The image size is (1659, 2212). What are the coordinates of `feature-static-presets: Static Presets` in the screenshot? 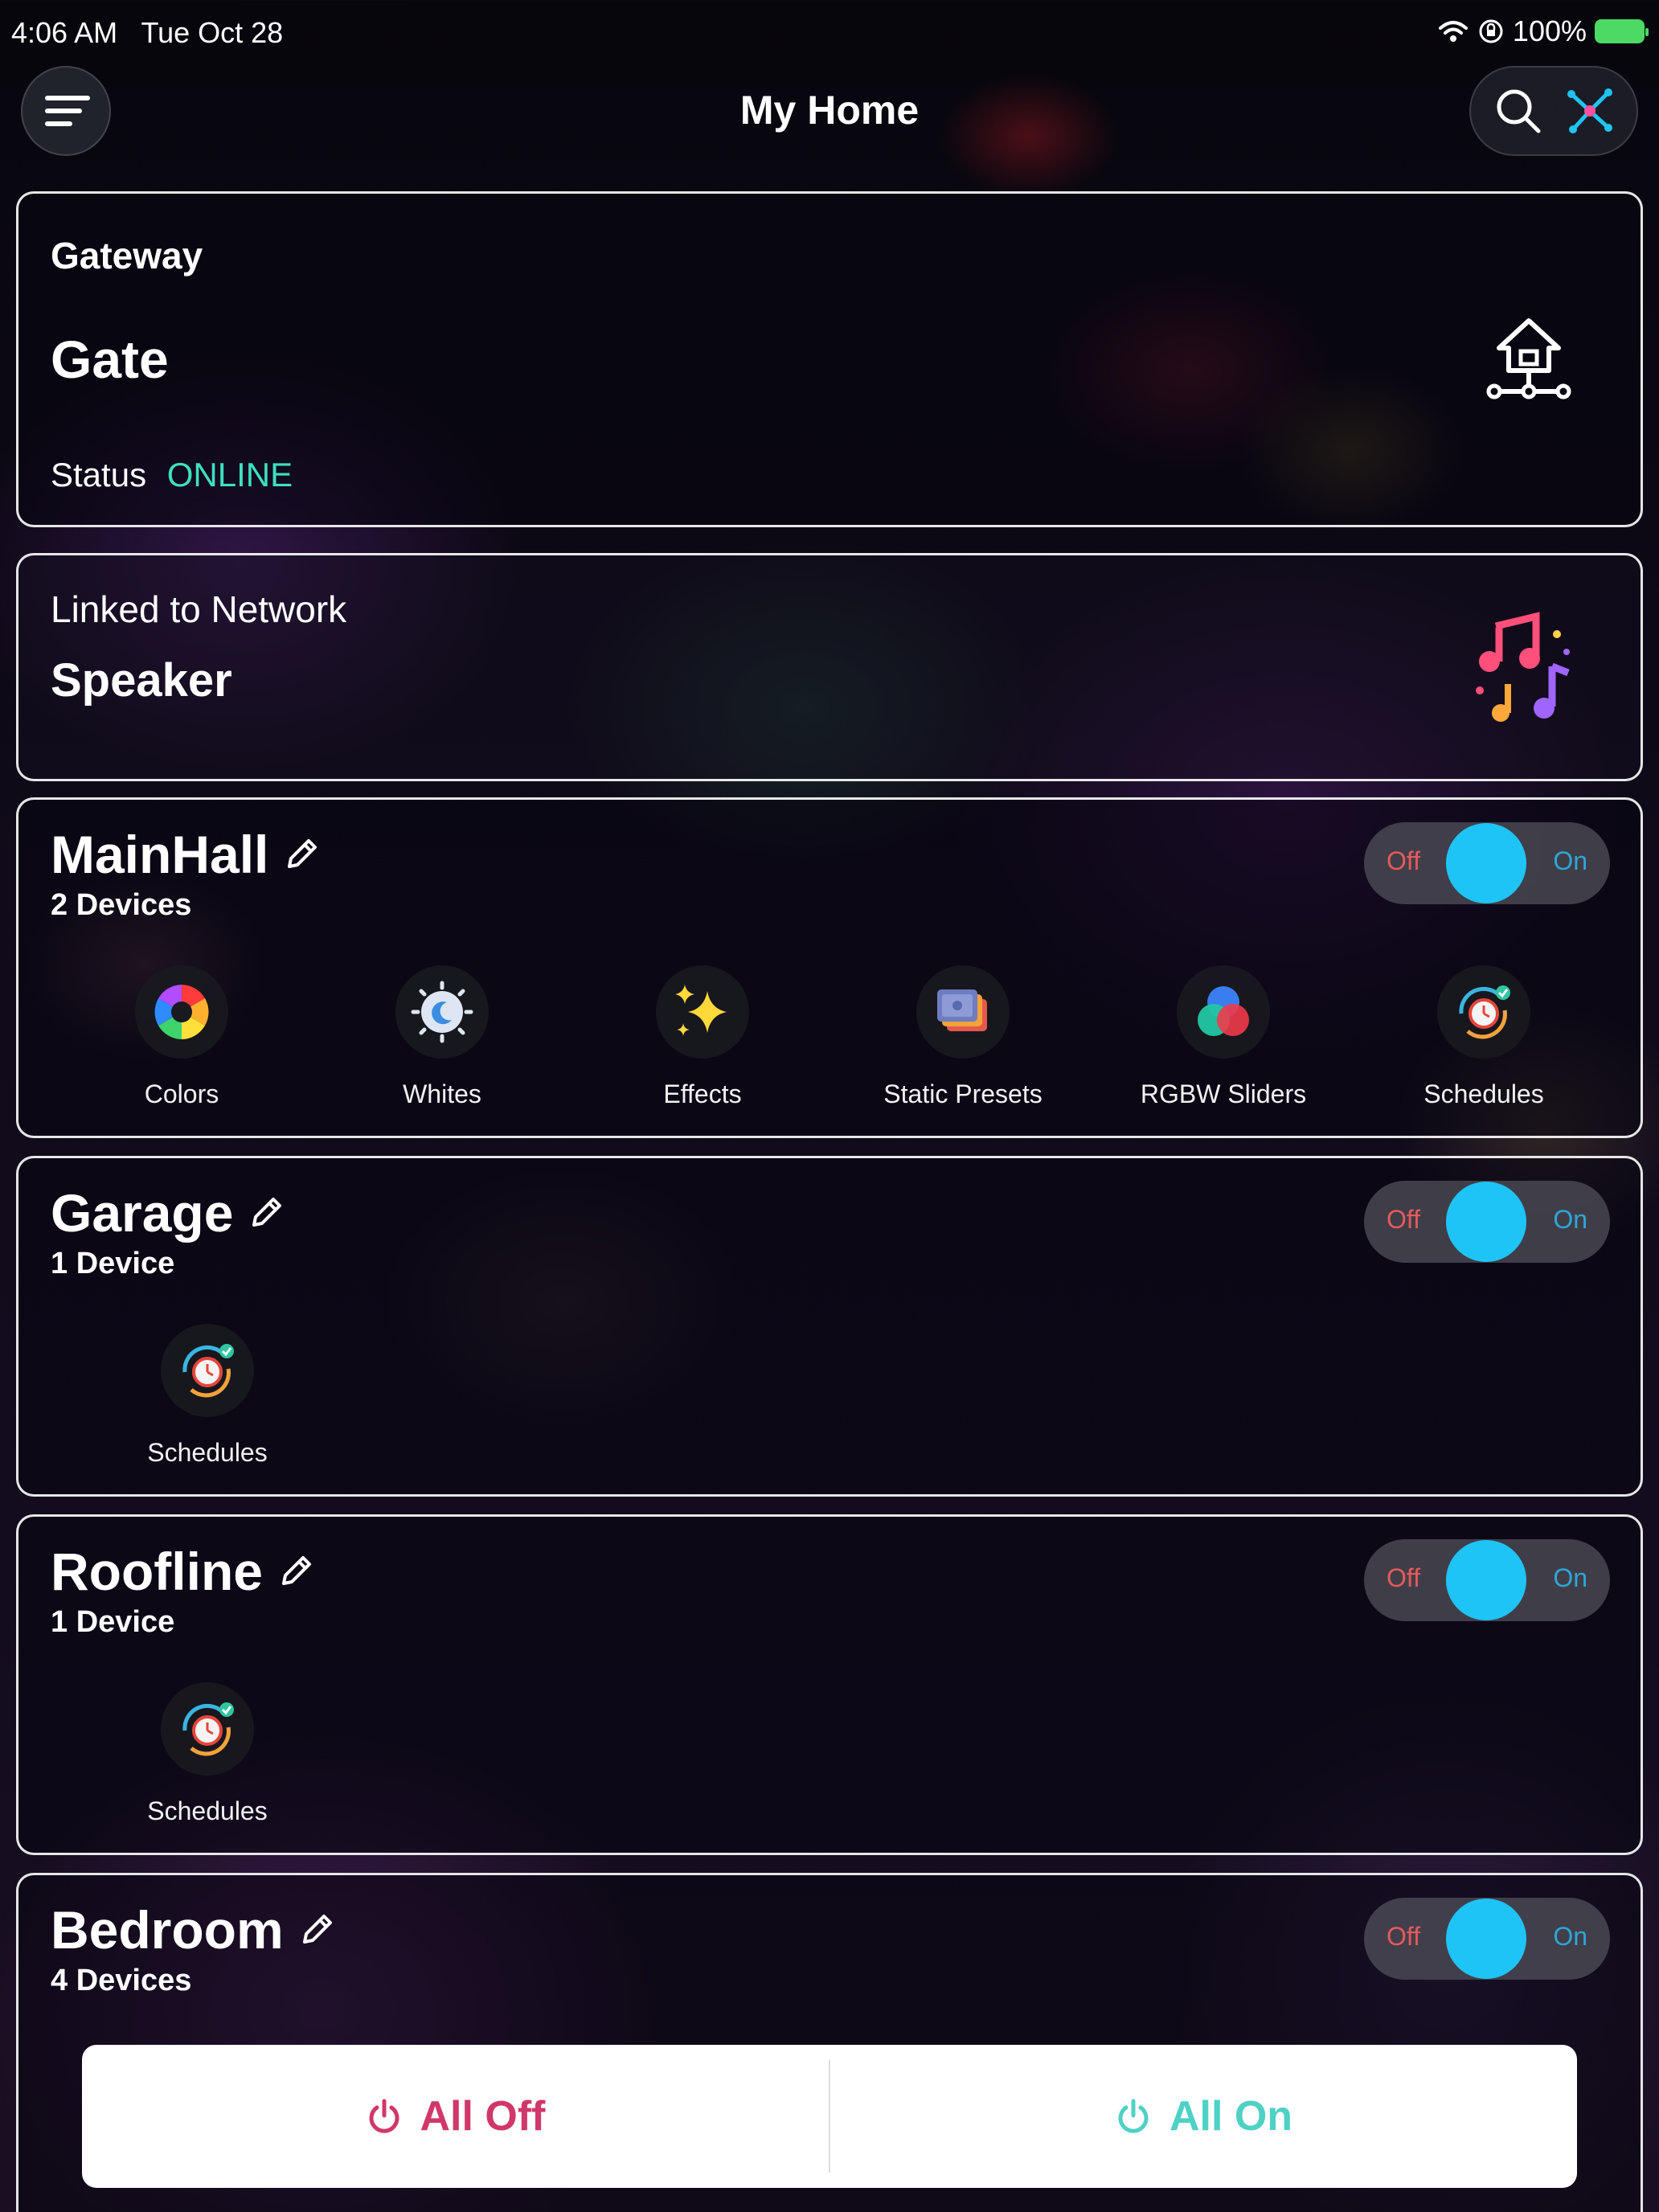 It's located at (962, 1037).